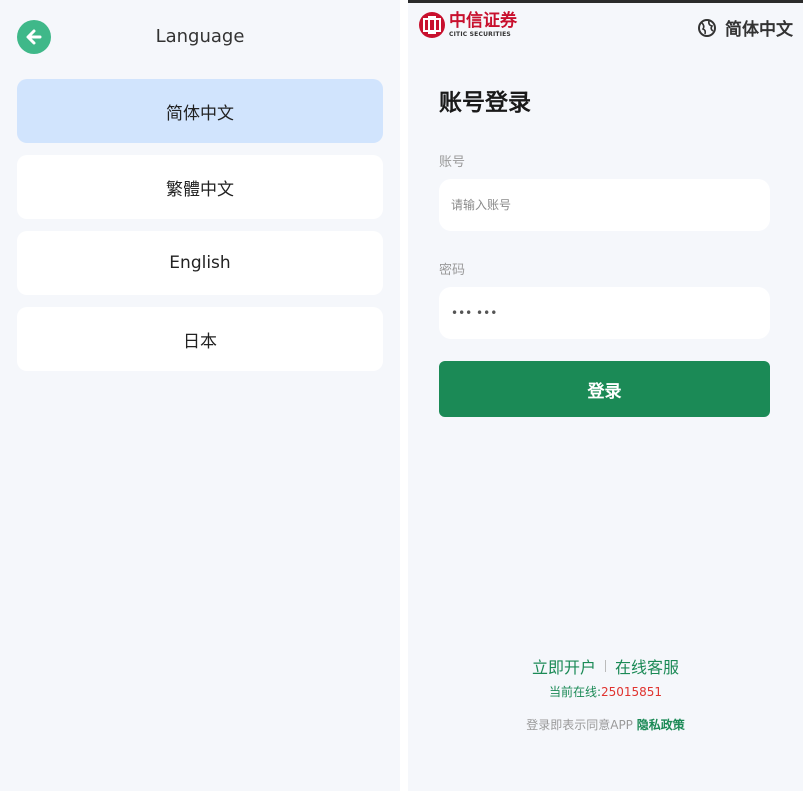 The height and width of the screenshot is (791, 803). I want to click on agreement-text: 登录即表示同意APP 隐私政策, so click(605, 724).